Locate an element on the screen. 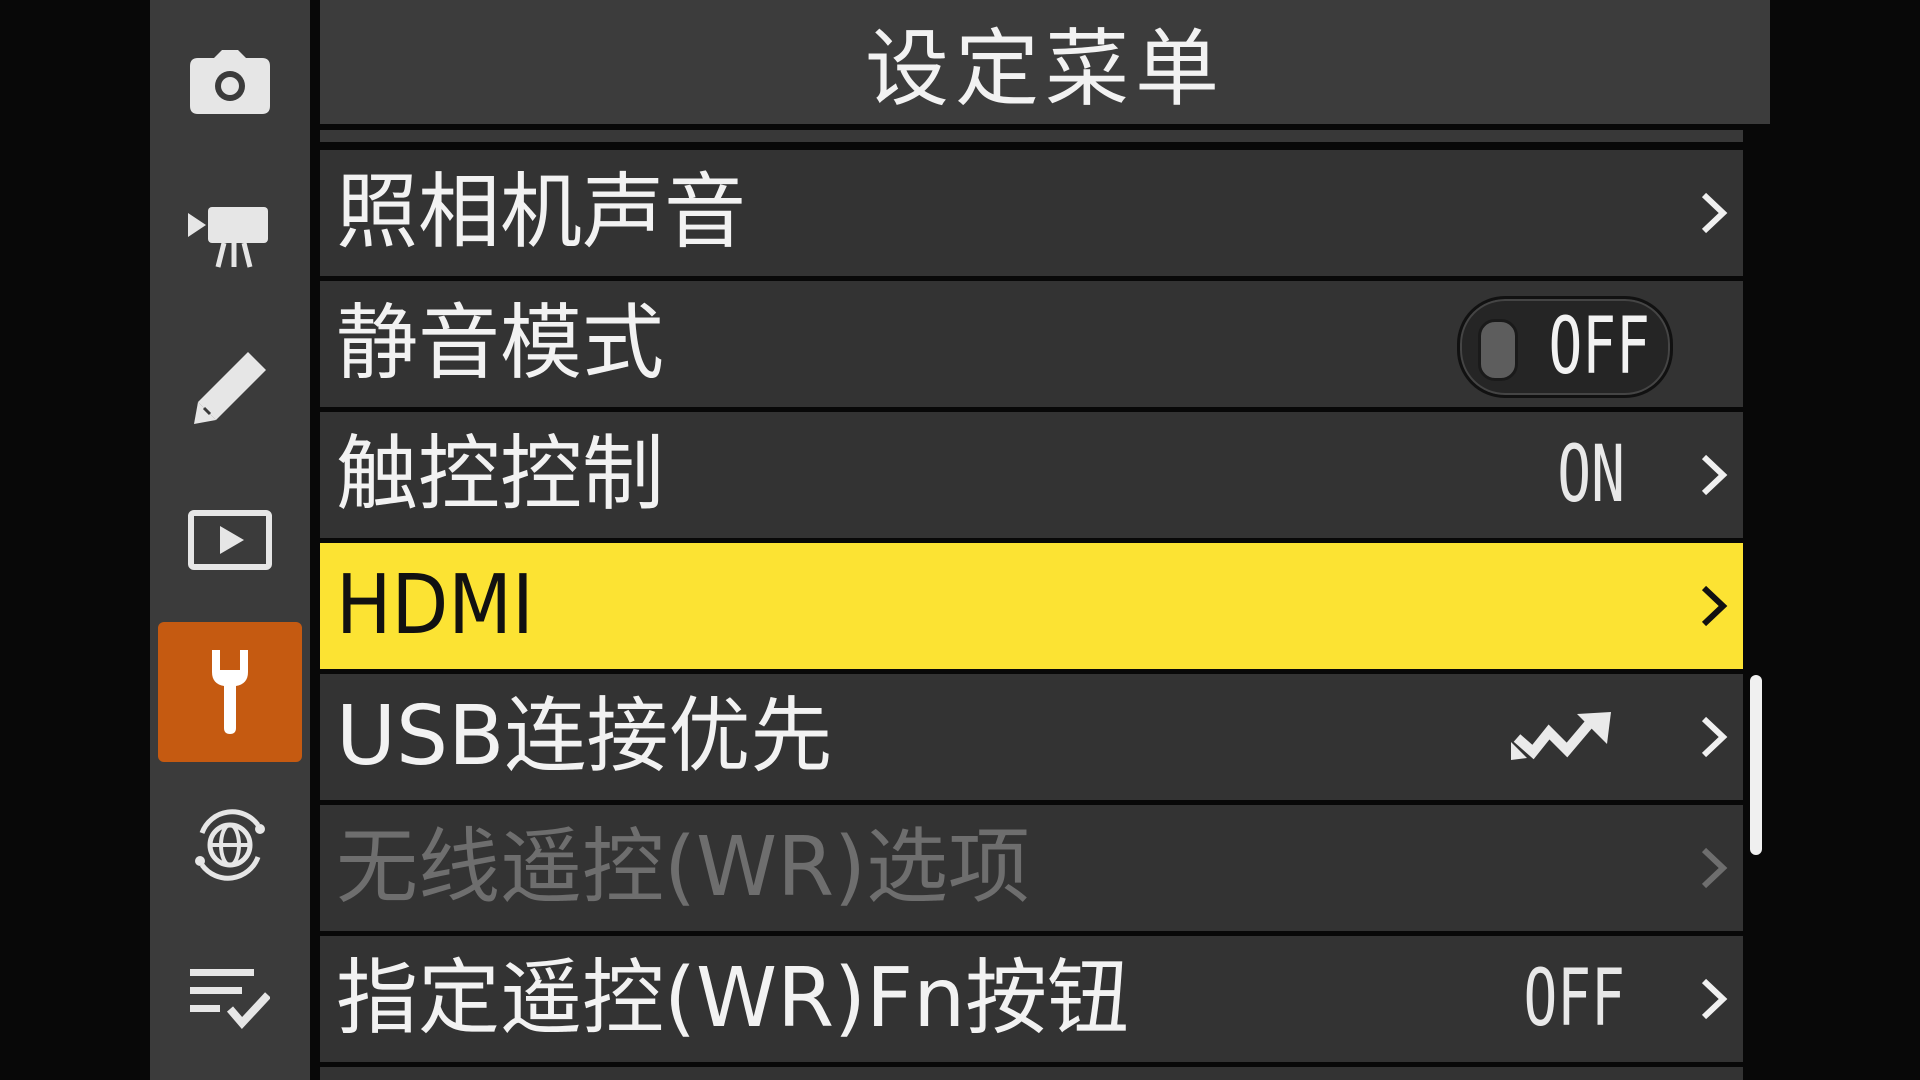  playback-icon is located at coordinates (230, 540).